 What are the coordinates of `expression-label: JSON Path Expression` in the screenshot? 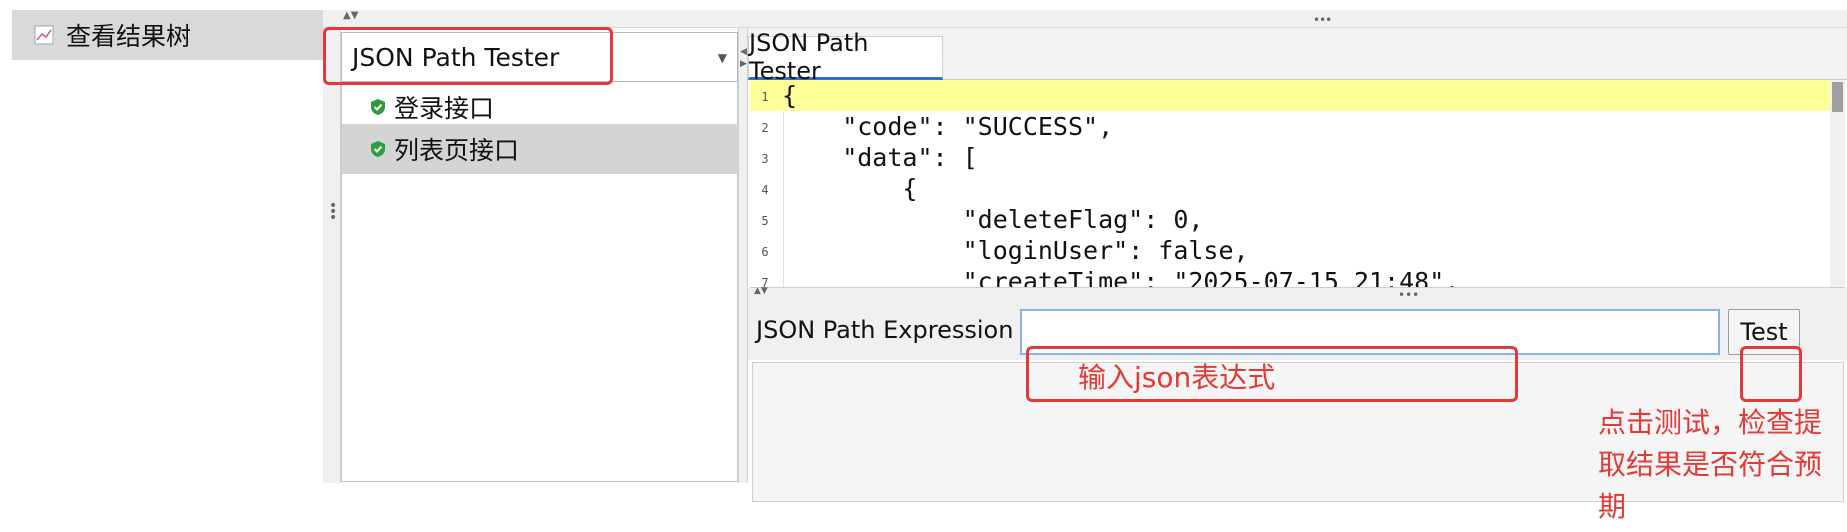 It's located at (885, 330).